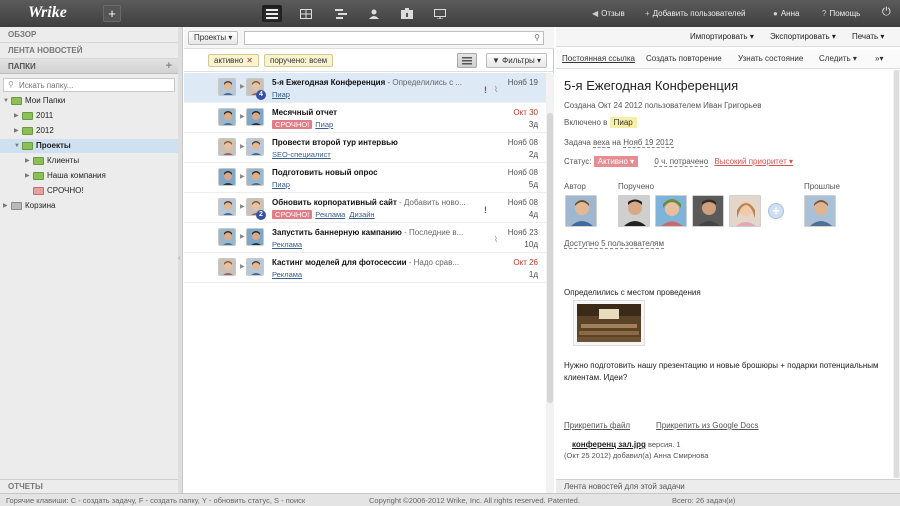 This screenshot has height=506, width=900. I want to click on panel-splitter: ‹, so click(180, 260).